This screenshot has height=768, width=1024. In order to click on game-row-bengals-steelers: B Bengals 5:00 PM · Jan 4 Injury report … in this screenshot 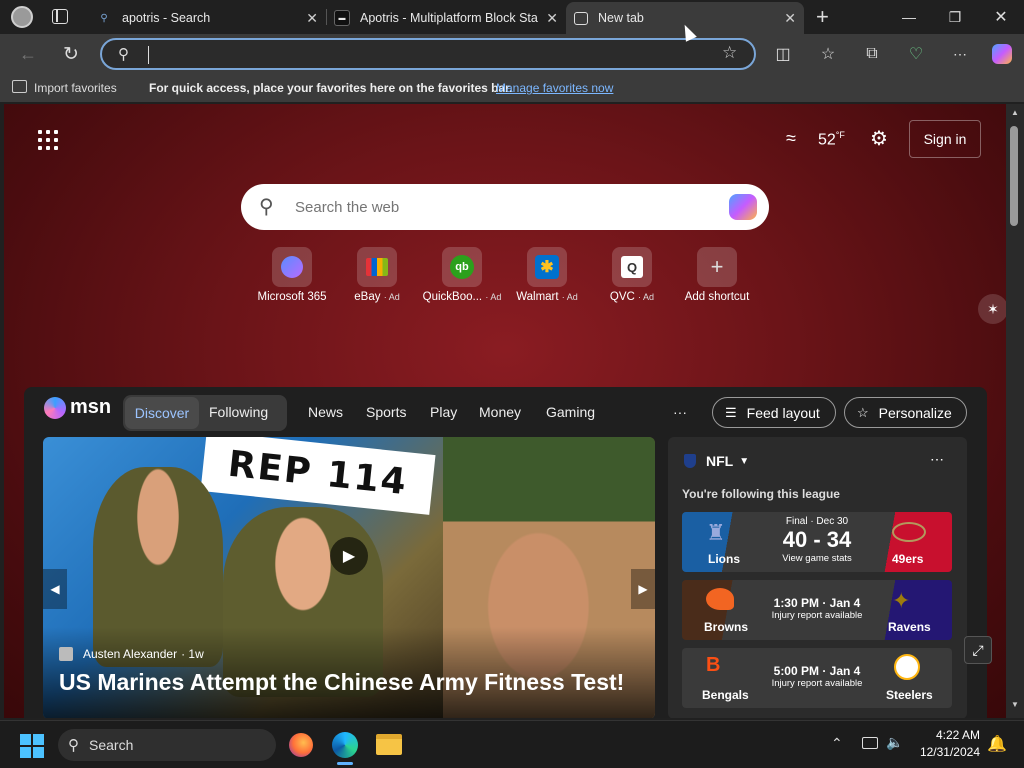, I will do `click(817, 678)`.